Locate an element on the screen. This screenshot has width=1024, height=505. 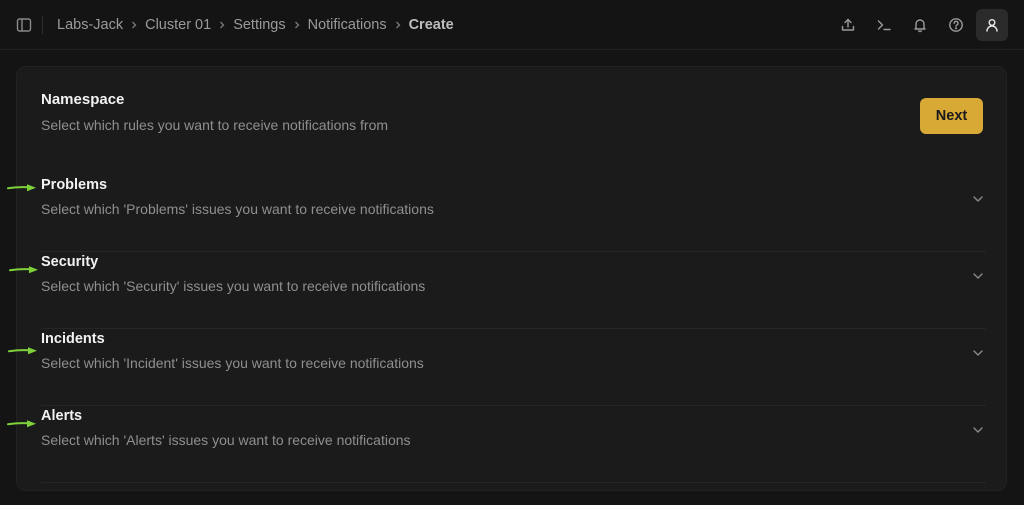
breadcrumb-item-workspace: Labs-Jack is located at coordinates (90, 25).